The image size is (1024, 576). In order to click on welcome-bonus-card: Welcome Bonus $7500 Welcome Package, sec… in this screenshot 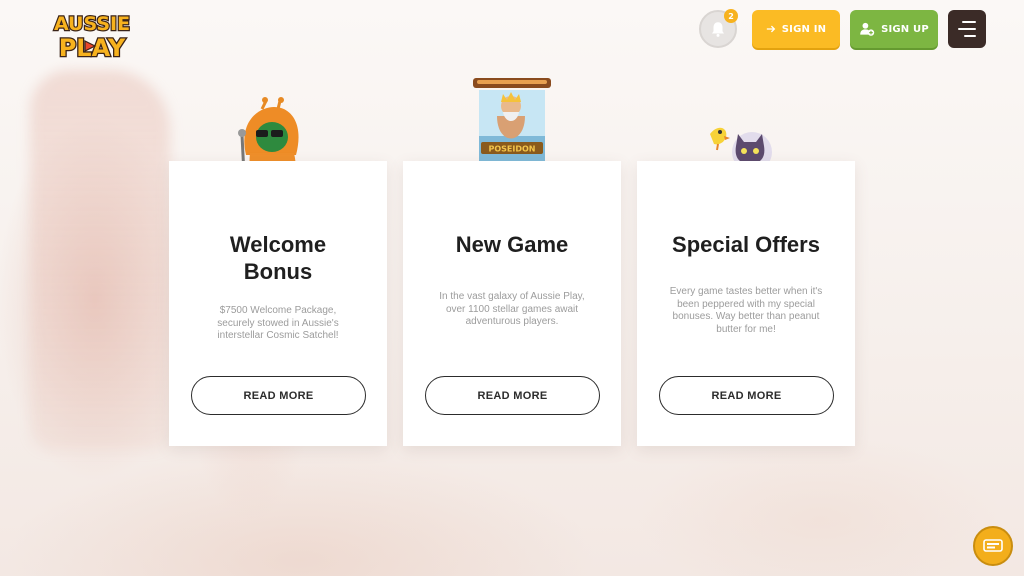, I will do `click(278, 303)`.